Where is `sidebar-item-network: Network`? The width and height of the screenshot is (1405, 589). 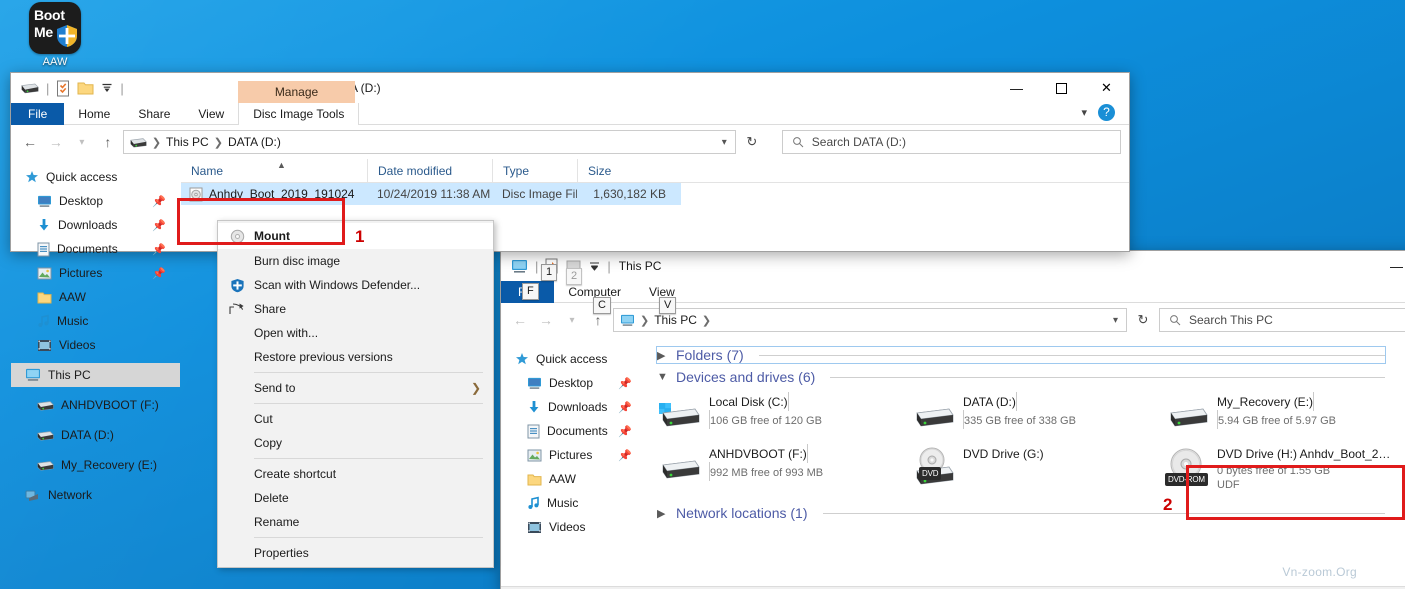
sidebar-item-network: Network is located at coordinates (95, 495).